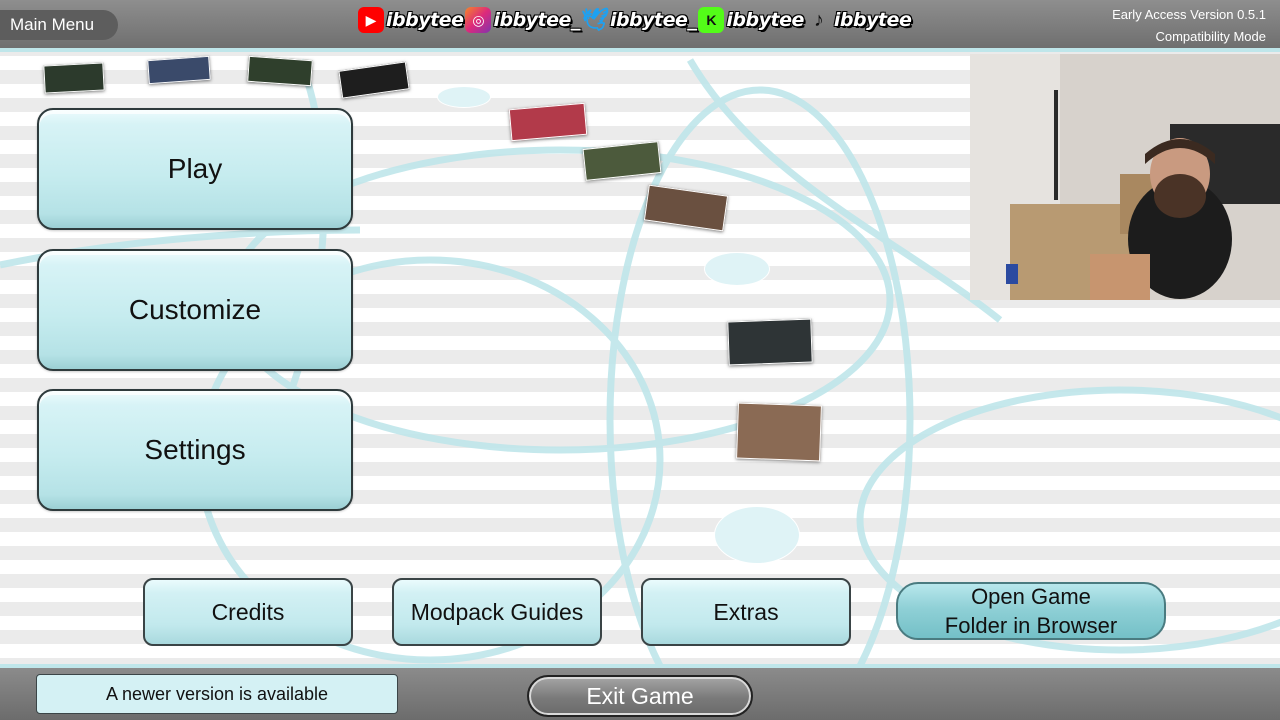  I want to click on modpack-guides-button: Modpack Guides, so click(497, 612).